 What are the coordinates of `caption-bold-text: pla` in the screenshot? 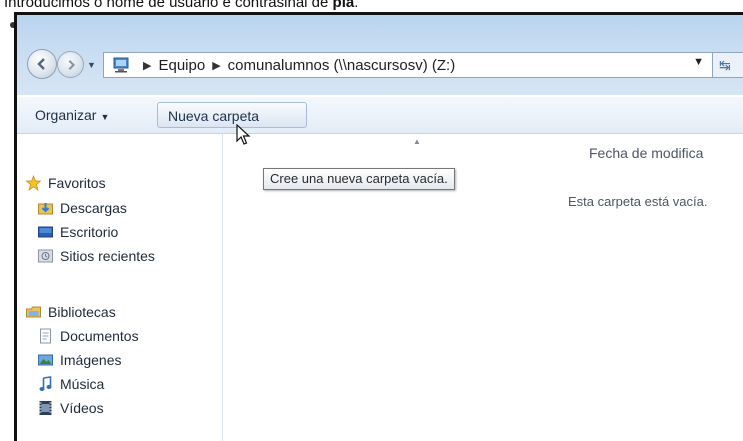 It's located at (343, 5).